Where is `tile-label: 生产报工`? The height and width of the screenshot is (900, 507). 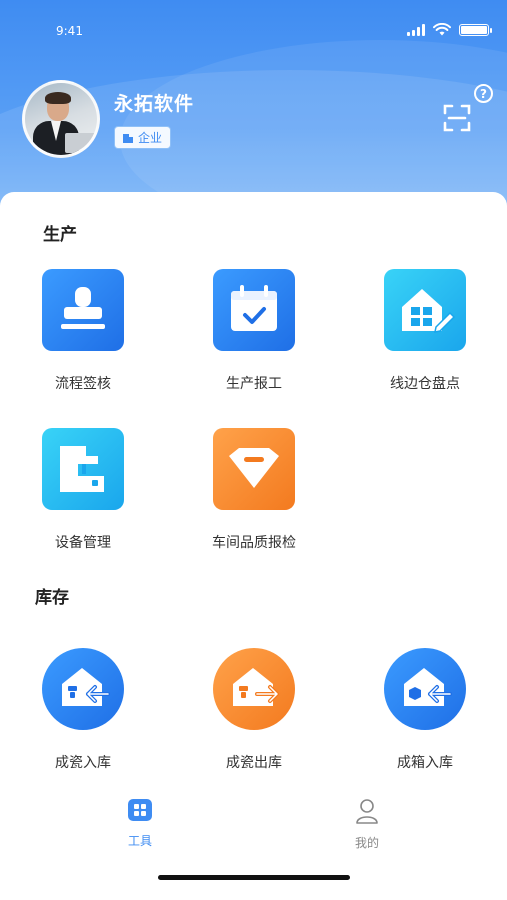
tile-label: 生产报工 is located at coordinates (254, 384).